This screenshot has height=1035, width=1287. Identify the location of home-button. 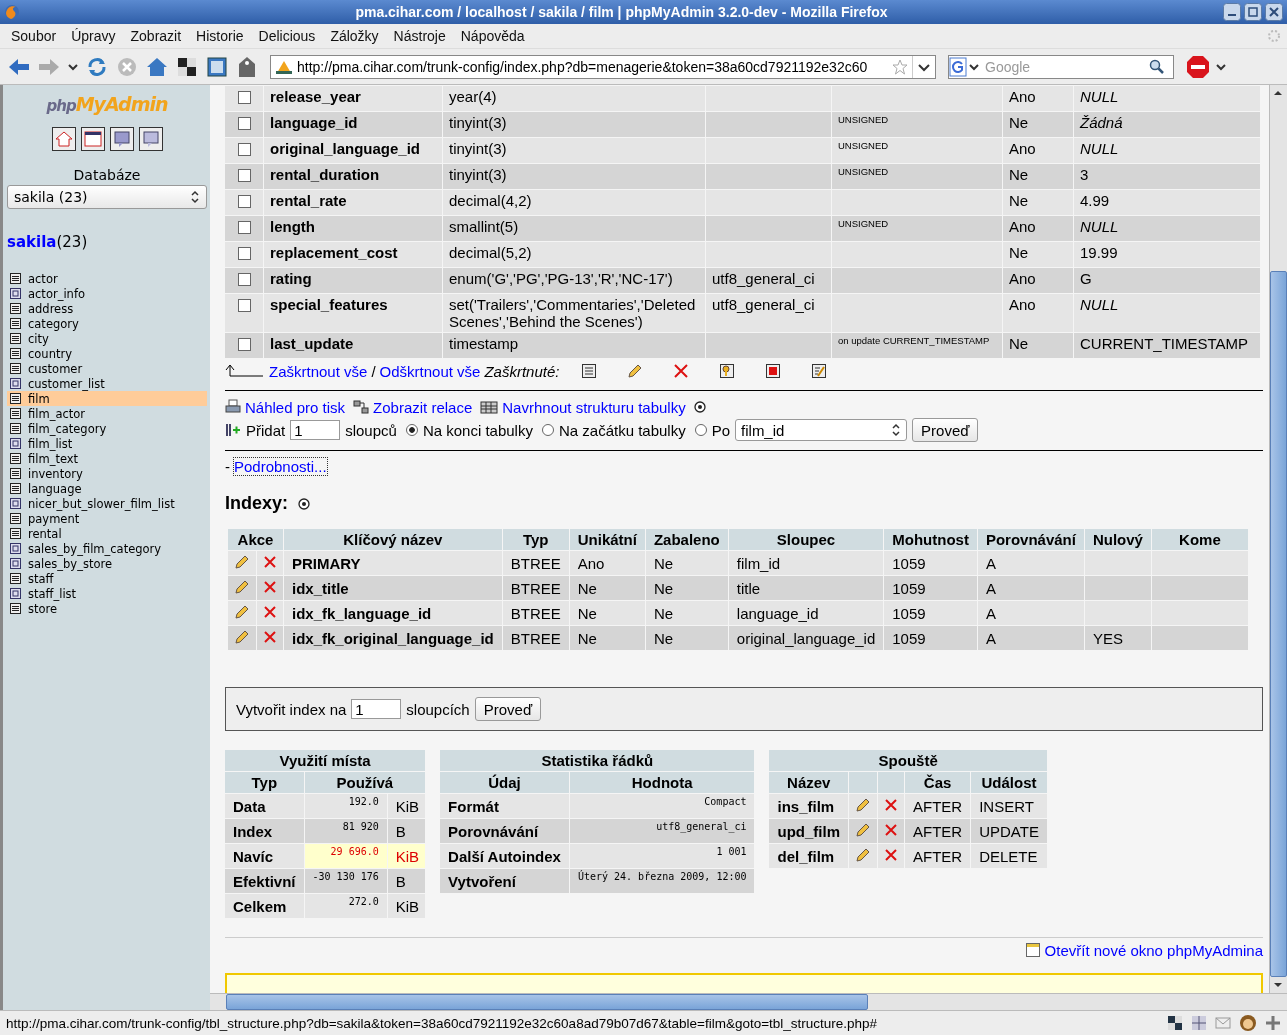
(63, 139).